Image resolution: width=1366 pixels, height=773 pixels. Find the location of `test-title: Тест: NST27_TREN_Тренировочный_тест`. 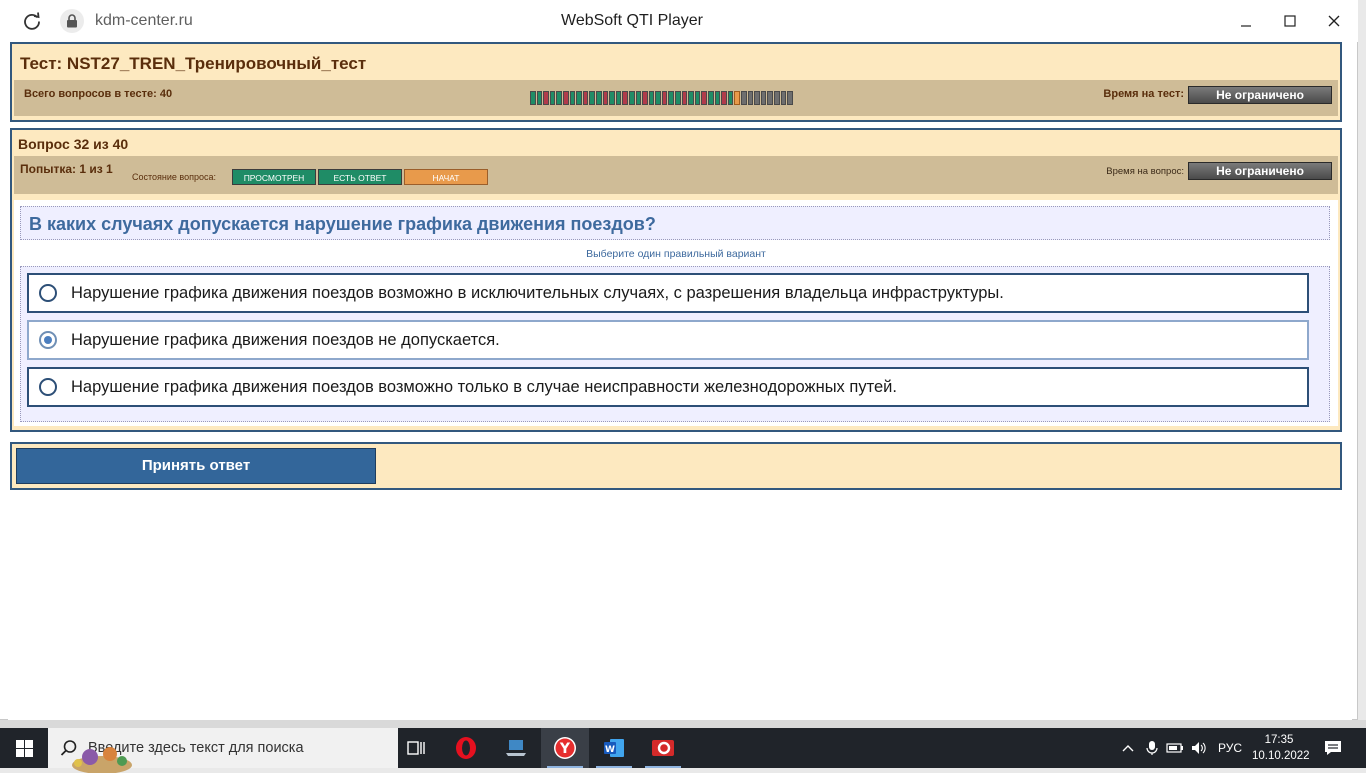

test-title: Тест: NST27_TREN_Тренировочный_тест is located at coordinates (193, 63).